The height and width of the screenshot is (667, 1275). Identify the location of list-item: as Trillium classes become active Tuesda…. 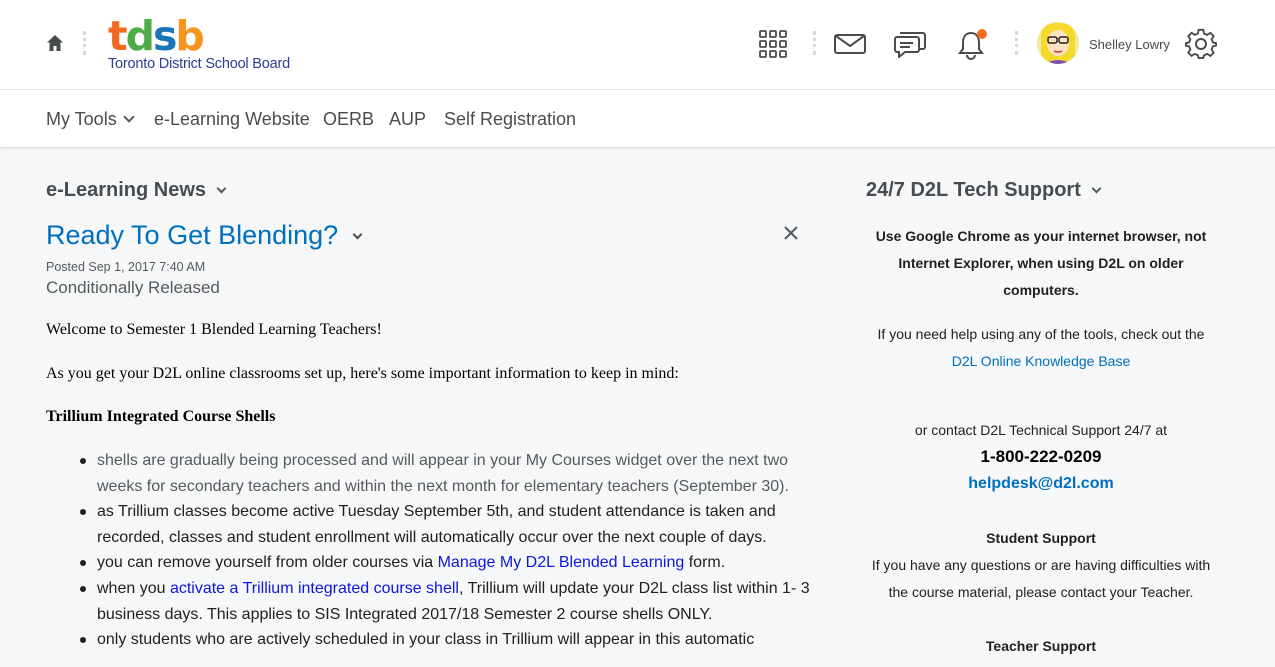
(446, 524).